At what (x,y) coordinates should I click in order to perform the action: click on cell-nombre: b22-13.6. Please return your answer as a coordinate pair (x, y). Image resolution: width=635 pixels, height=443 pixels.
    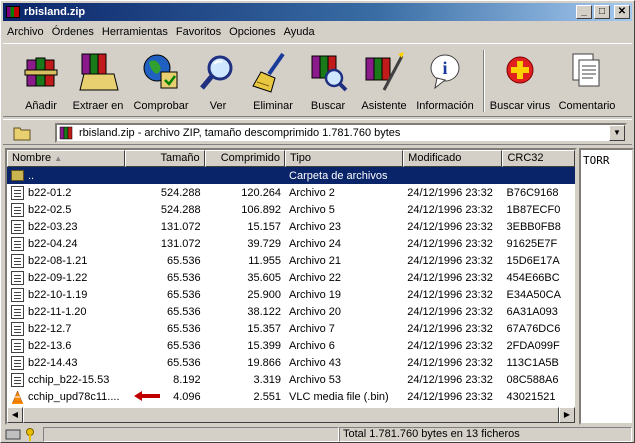
    Looking at the image, I should click on (66, 345).